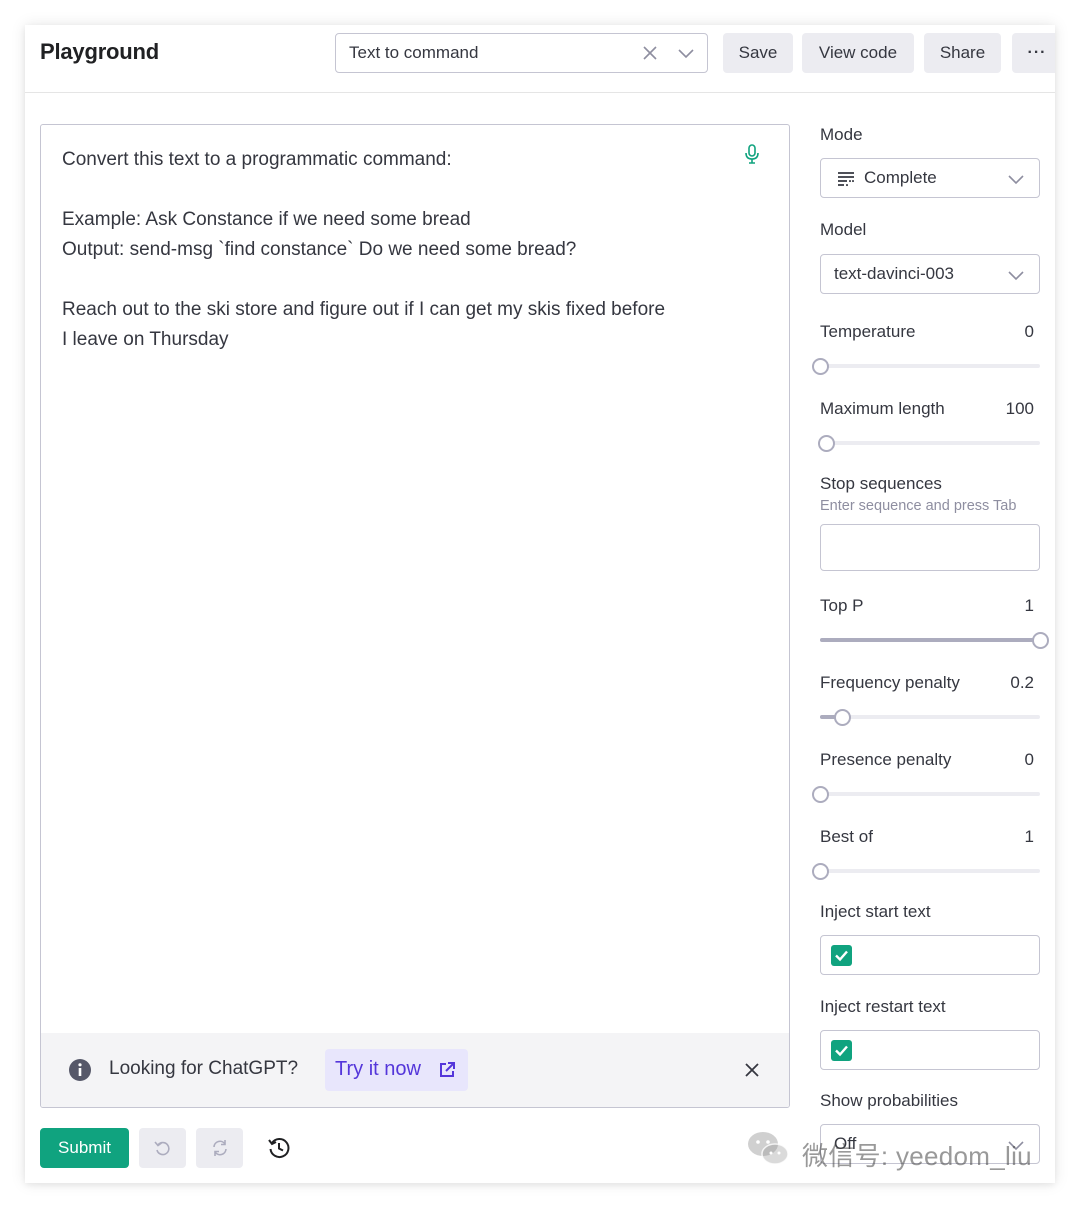 The width and height of the screenshot is (1080, 1207). What do you see at coordinates (650, 53) in the screenshot?
I see `clear-icon` at bounding box center [650, 53].